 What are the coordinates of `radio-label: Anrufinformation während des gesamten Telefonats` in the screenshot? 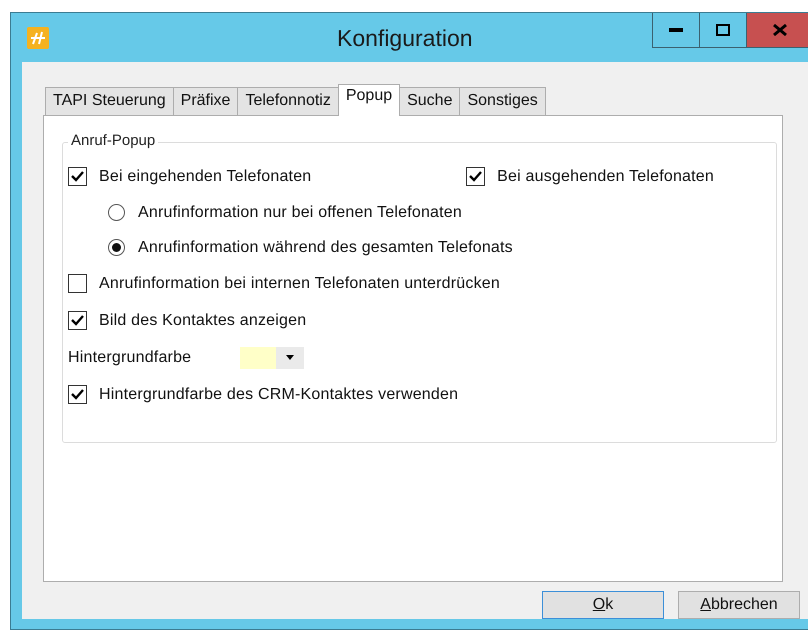 It's located at (325, 247).